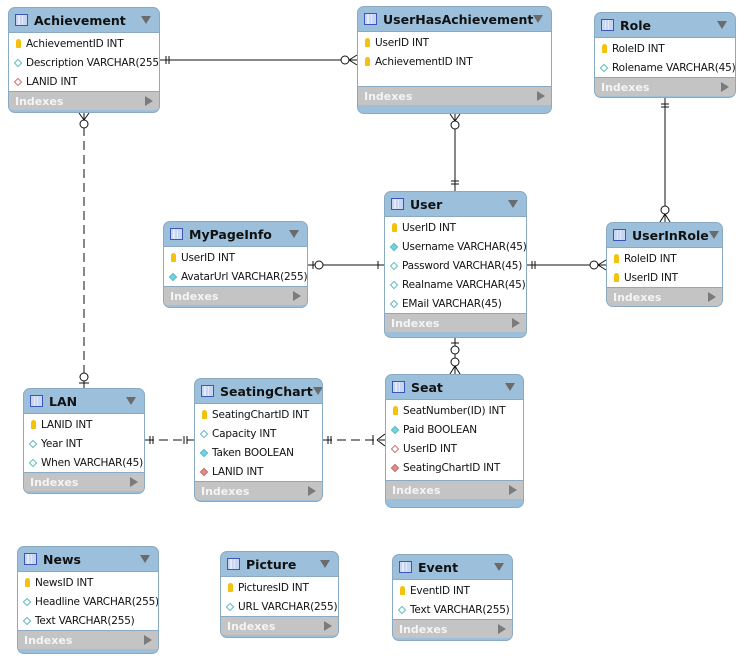 This screenshot has height=667, width=747. What do you see at coordinates (279, 606) in the screenshot?
I see `column-row: URL VARCHAR(255)` at bounding box center [279, 606].